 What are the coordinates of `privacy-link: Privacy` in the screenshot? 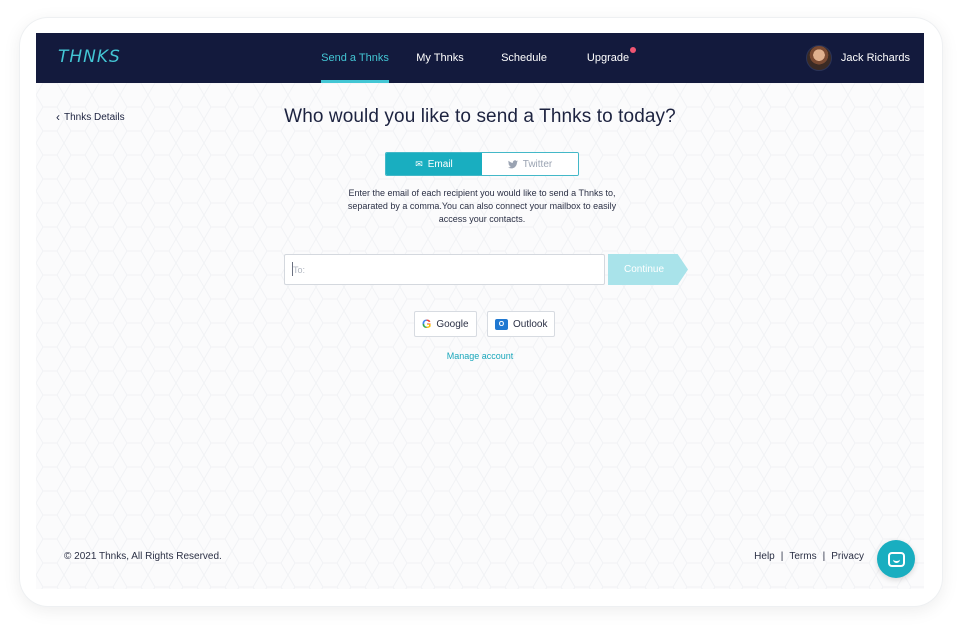 It's located at (847, 556).